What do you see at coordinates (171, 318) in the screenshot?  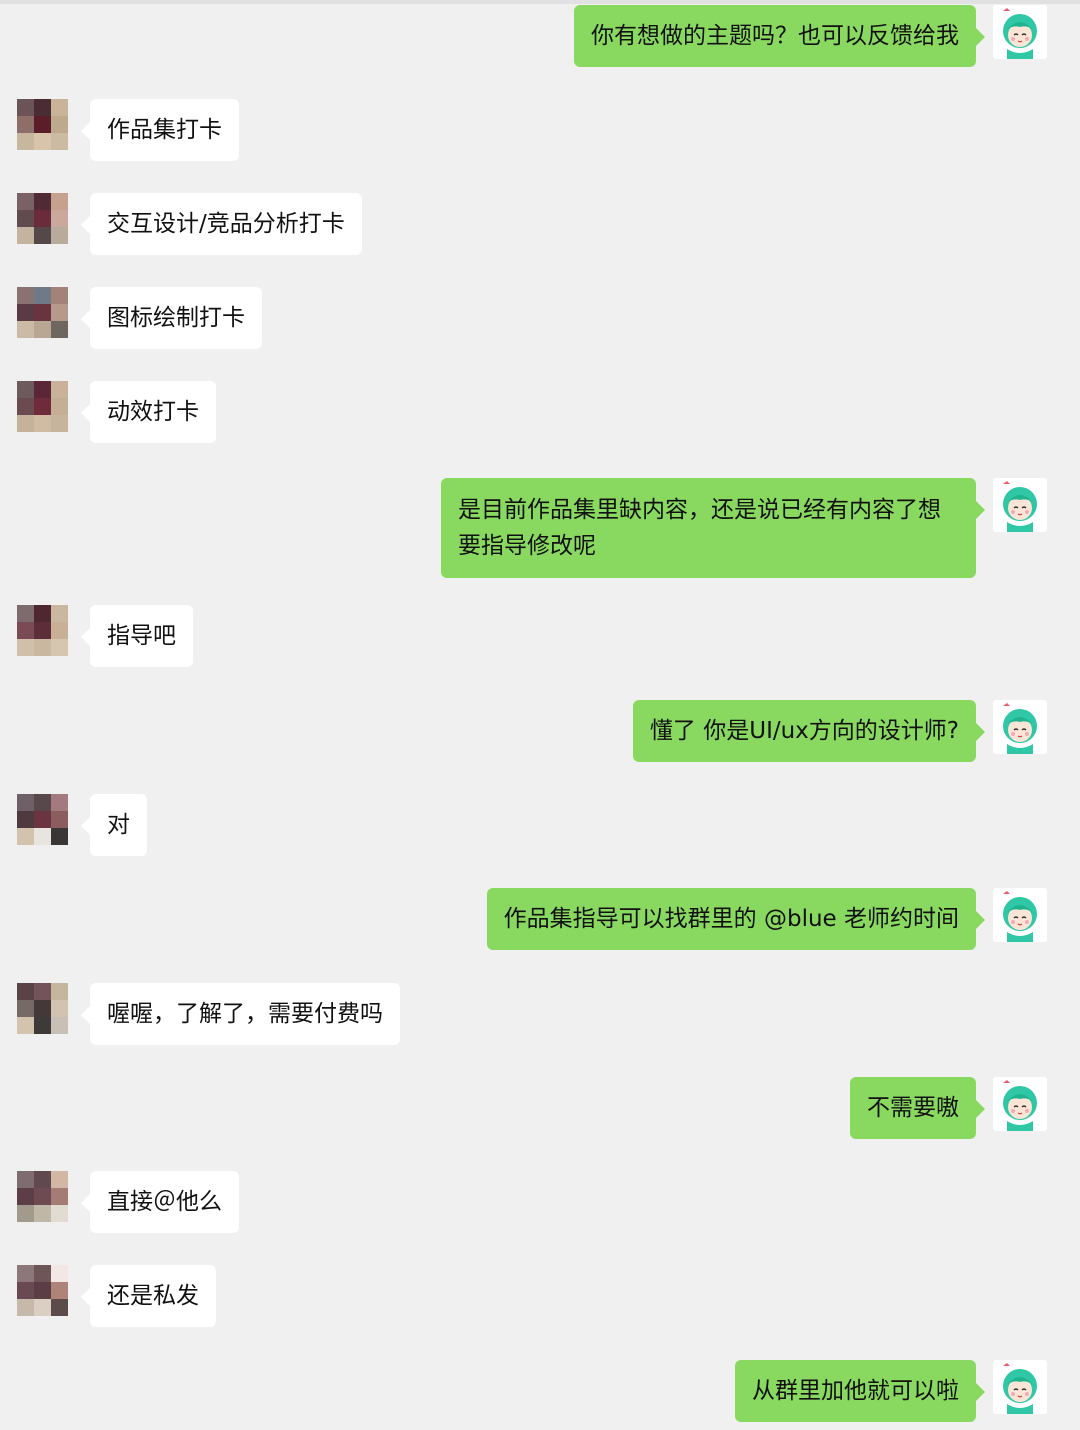 I see `message-bubble-incoming: 图标绘制打卡` at bounding box center [171, 318].